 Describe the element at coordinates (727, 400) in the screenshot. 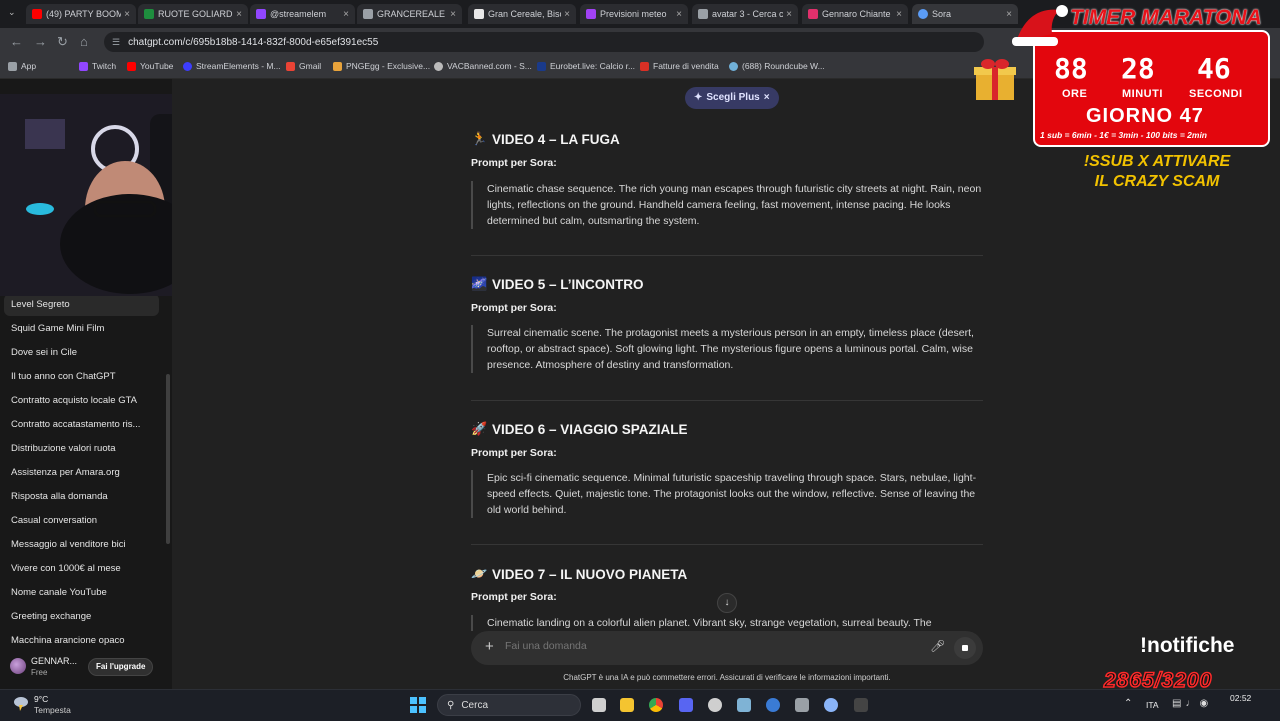

I see `section-divider` at that location.